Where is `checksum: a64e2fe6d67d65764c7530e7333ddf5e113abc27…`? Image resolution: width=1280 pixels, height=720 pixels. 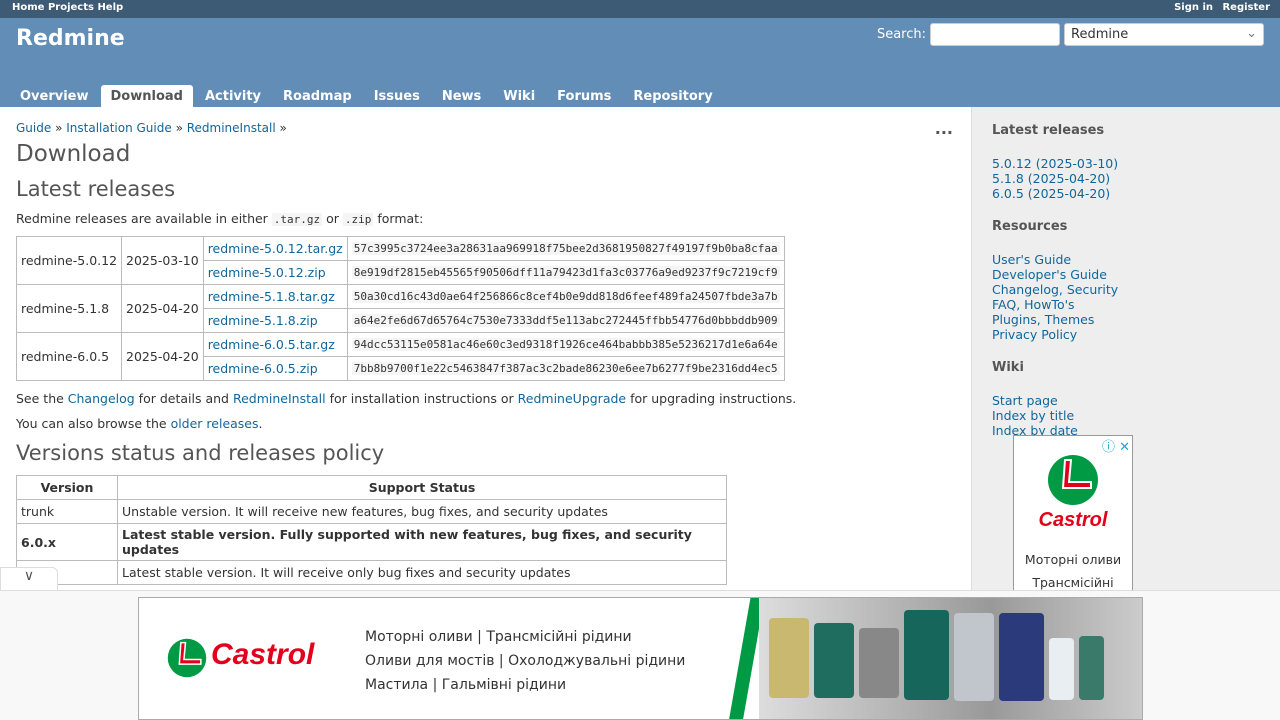 checksum: a64e2fe6d67d65764c7530e7333ddf5e113abc27… is located at coordinates (565, 320).